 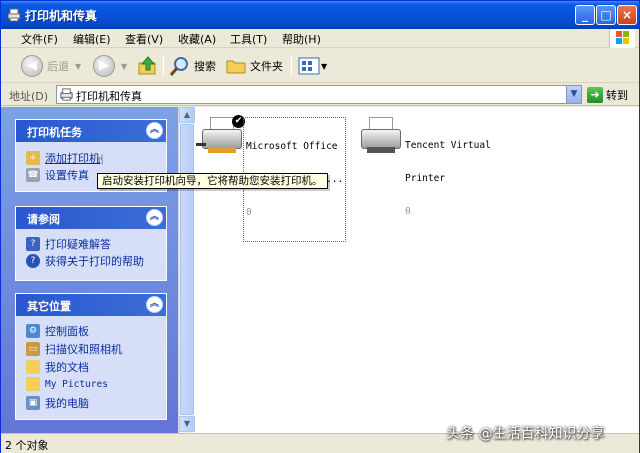 What do you see at coordinates (187, 115) in the screenshot?
I see `scroll-up-icon: ▲` at bounding box center [187, 115].